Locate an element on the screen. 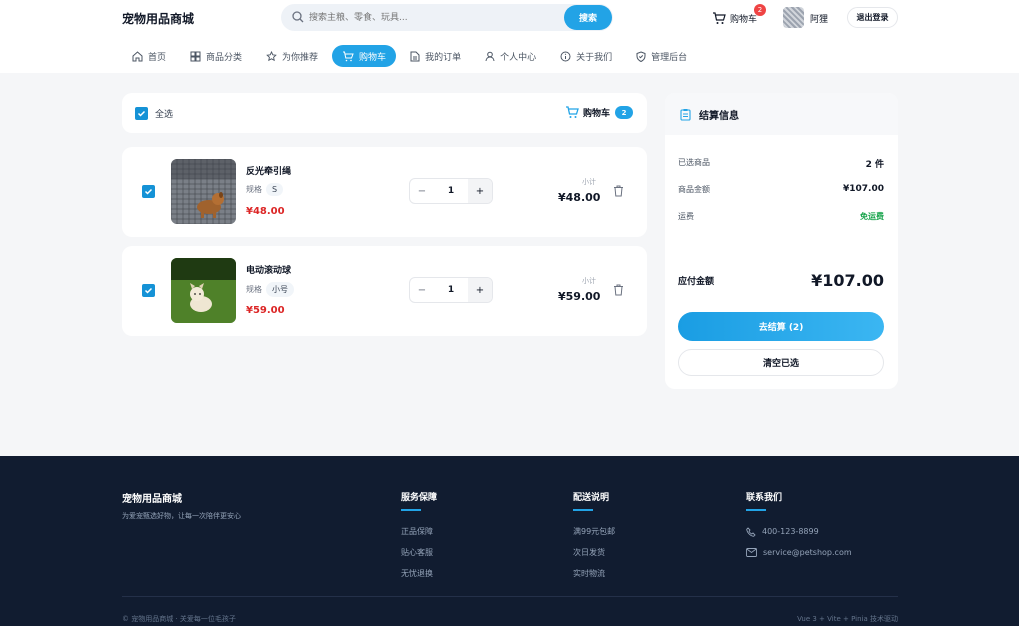 Image resolution: width=1019 pixels, height=626 pixels. footer-col-title: 配送说明 is located at coordinates (591, 498).